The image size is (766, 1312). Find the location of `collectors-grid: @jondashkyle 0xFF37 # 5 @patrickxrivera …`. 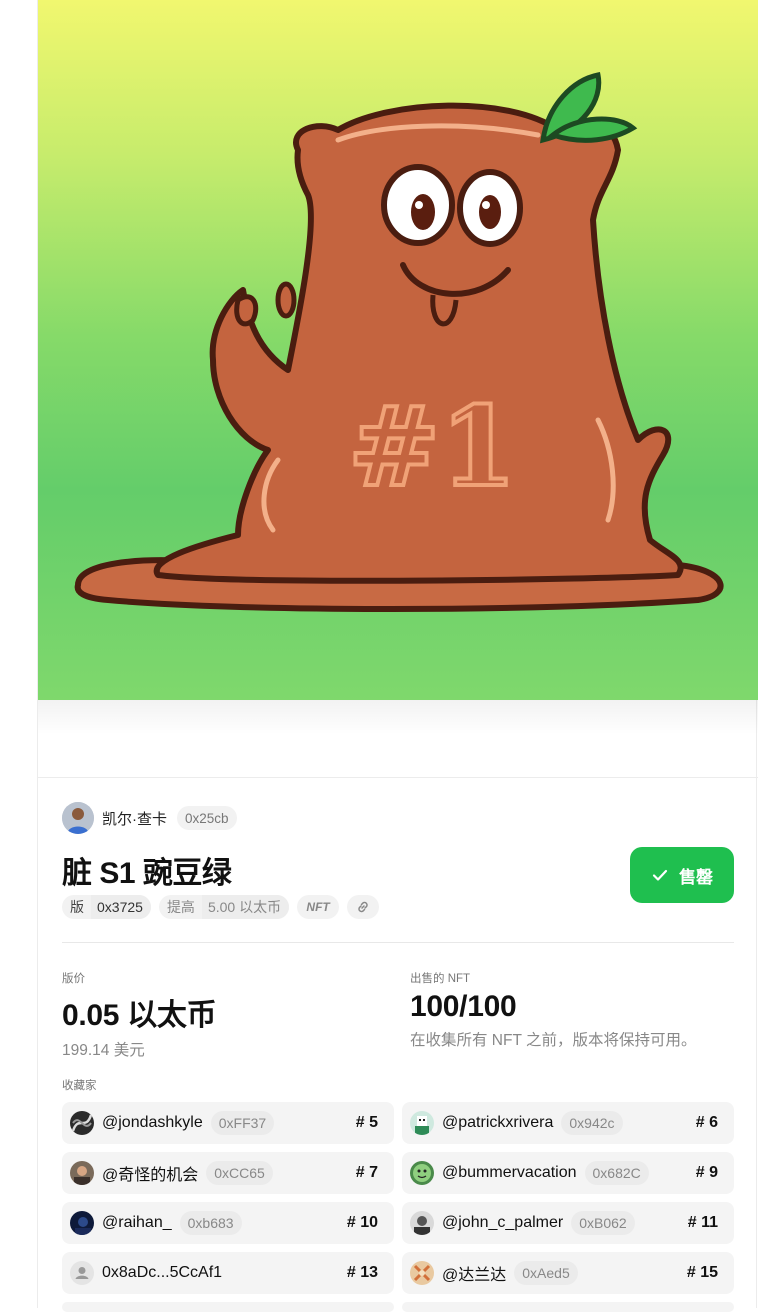

collectors-grid: @jondashkyle 0xFF37 # 5 @patrickxrivera … is located at coordinates (398, 1207).